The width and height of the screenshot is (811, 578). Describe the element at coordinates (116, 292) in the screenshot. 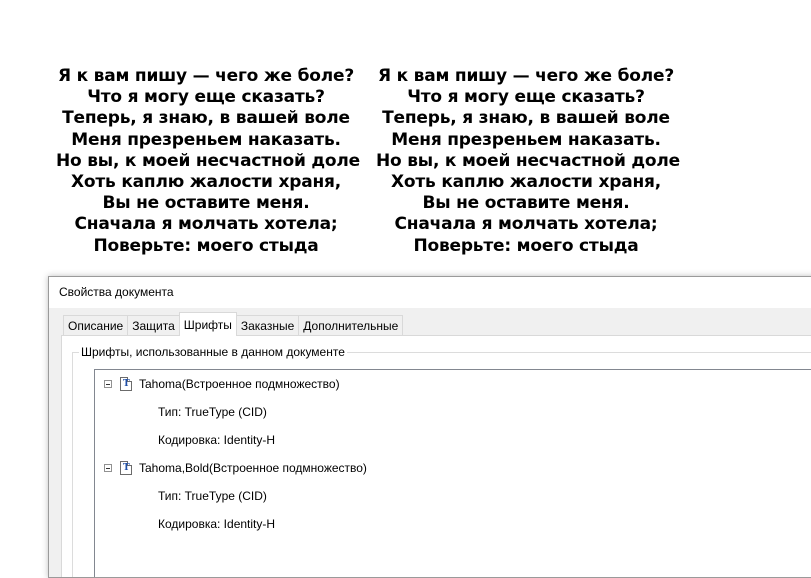

I see `dialog-title: Свойства документа` at that location.